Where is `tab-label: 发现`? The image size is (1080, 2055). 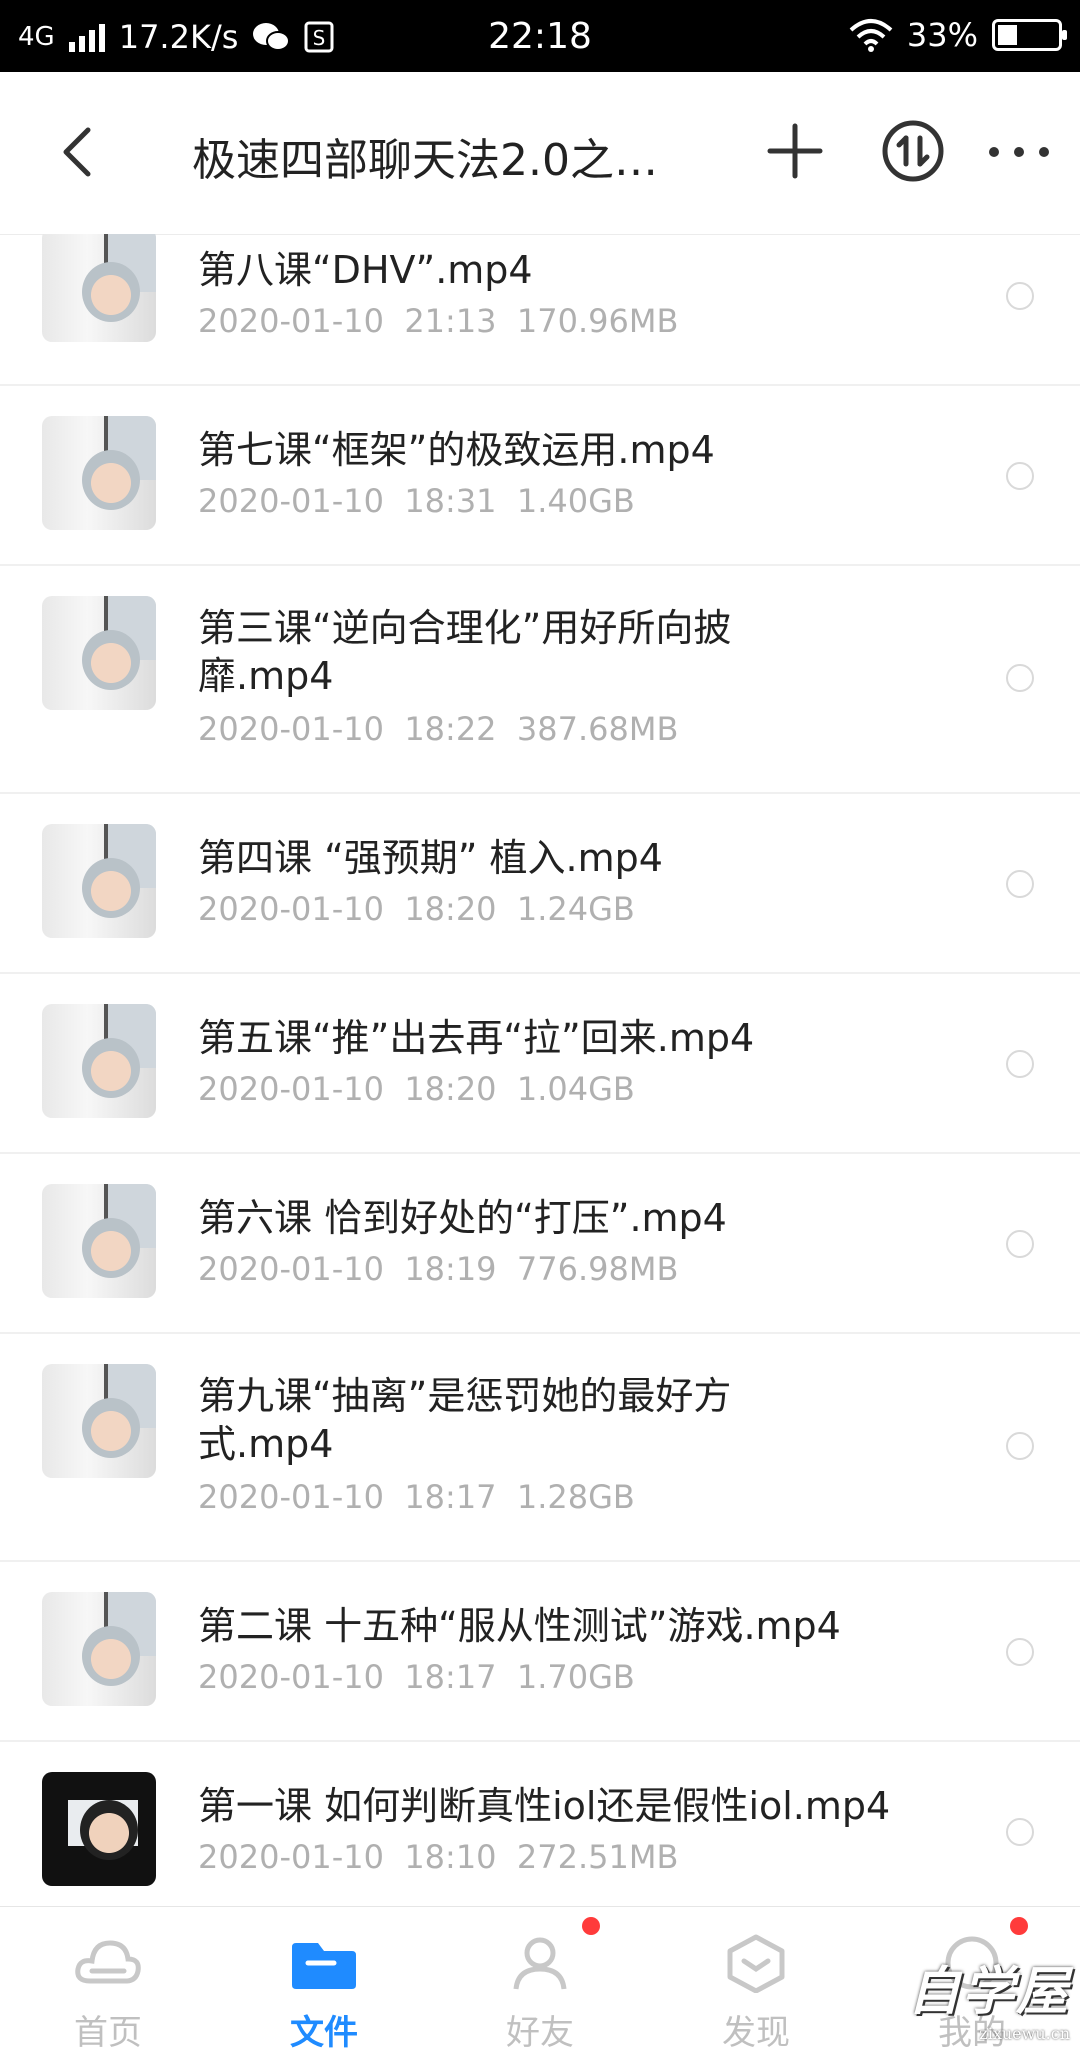 tab-label: 发现 is located at coordinates (756, 2033).